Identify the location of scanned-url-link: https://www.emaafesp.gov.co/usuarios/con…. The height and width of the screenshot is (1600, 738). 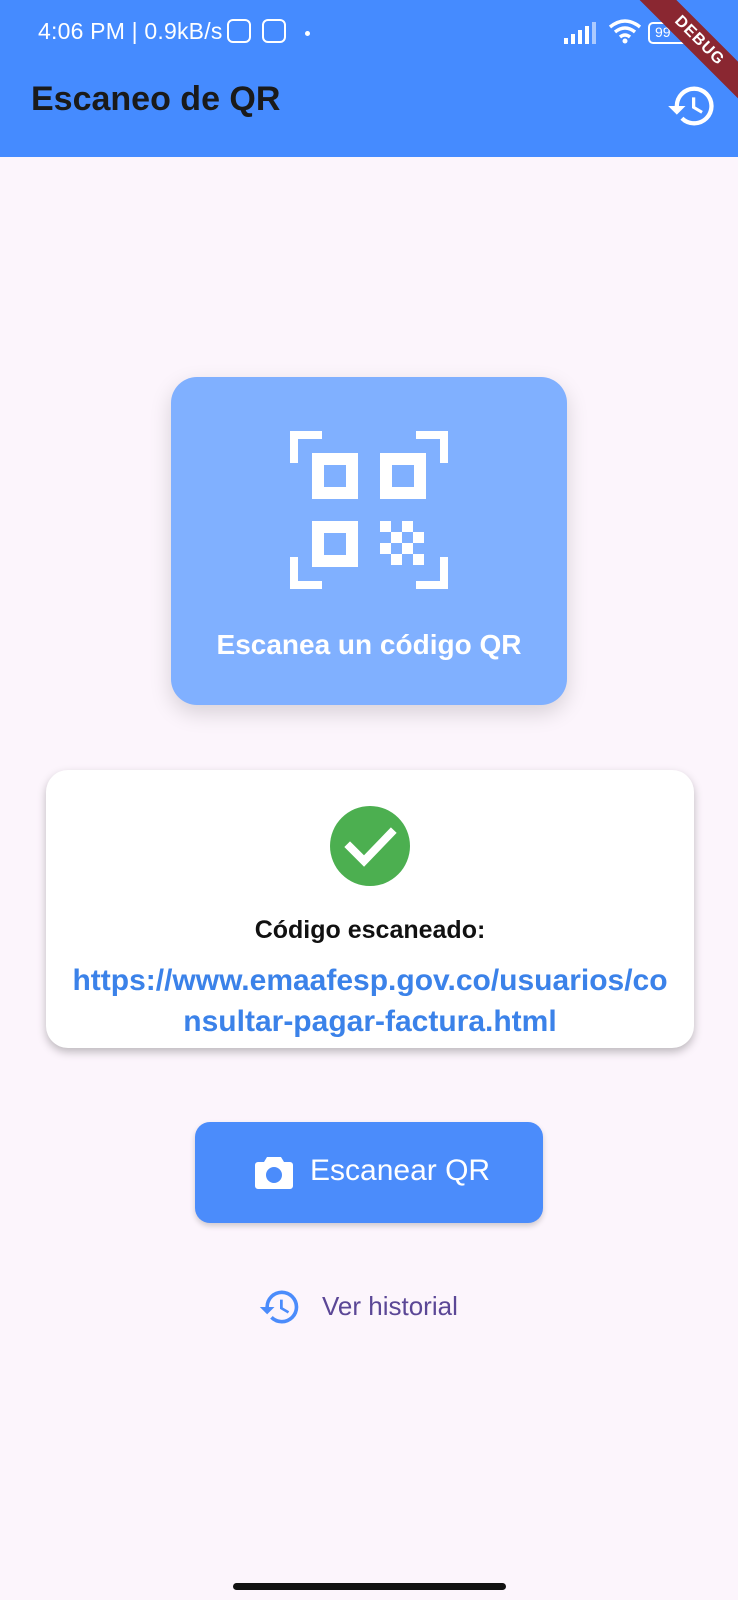
(370, 1001).